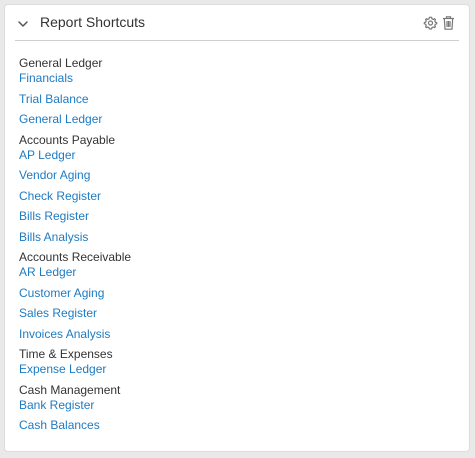 The image size is (475, 458). I want to click on gear-icon, so click(430, 23).